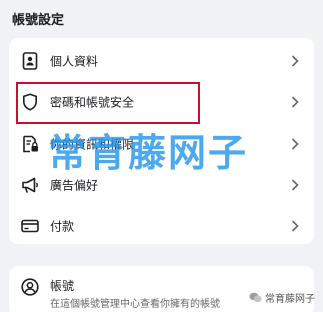 The image size is (323, 312). I want to click on document-lock-icon, so click(30, 144).